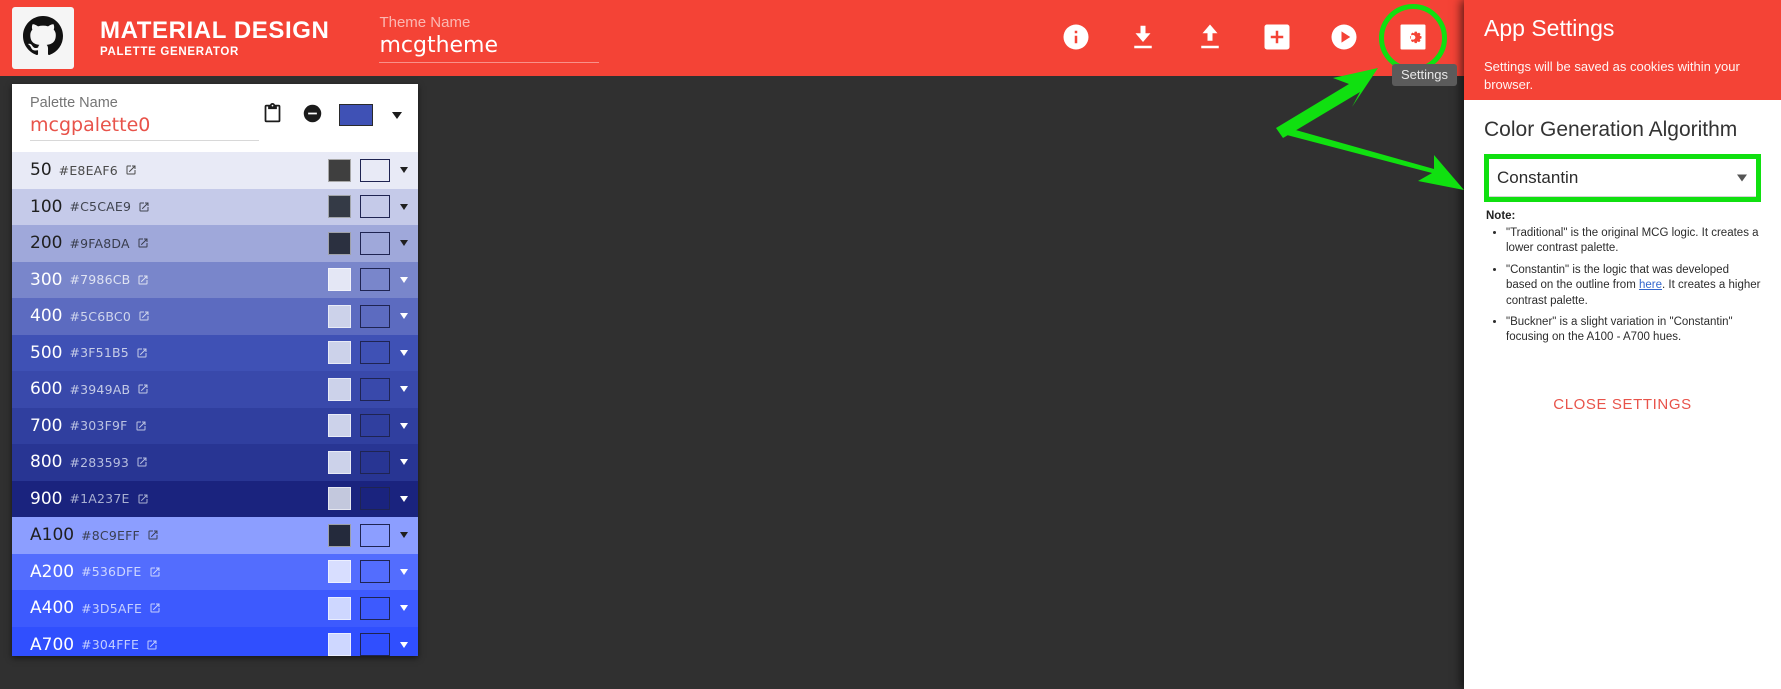  I want to click on copy-palette-button, so click(272, 115).